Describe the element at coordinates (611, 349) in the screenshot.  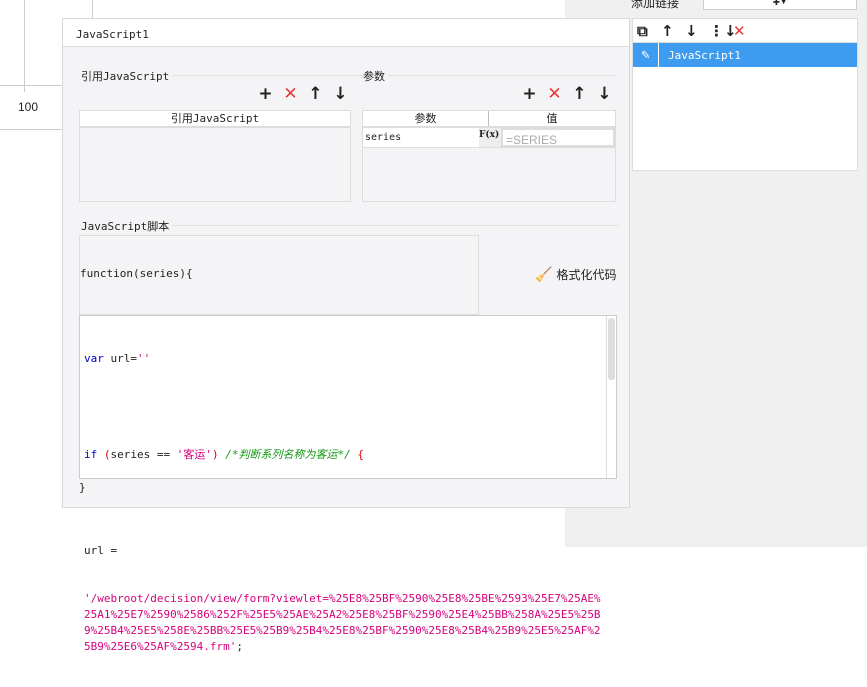
I see `scrollbar-thumb` at that location.